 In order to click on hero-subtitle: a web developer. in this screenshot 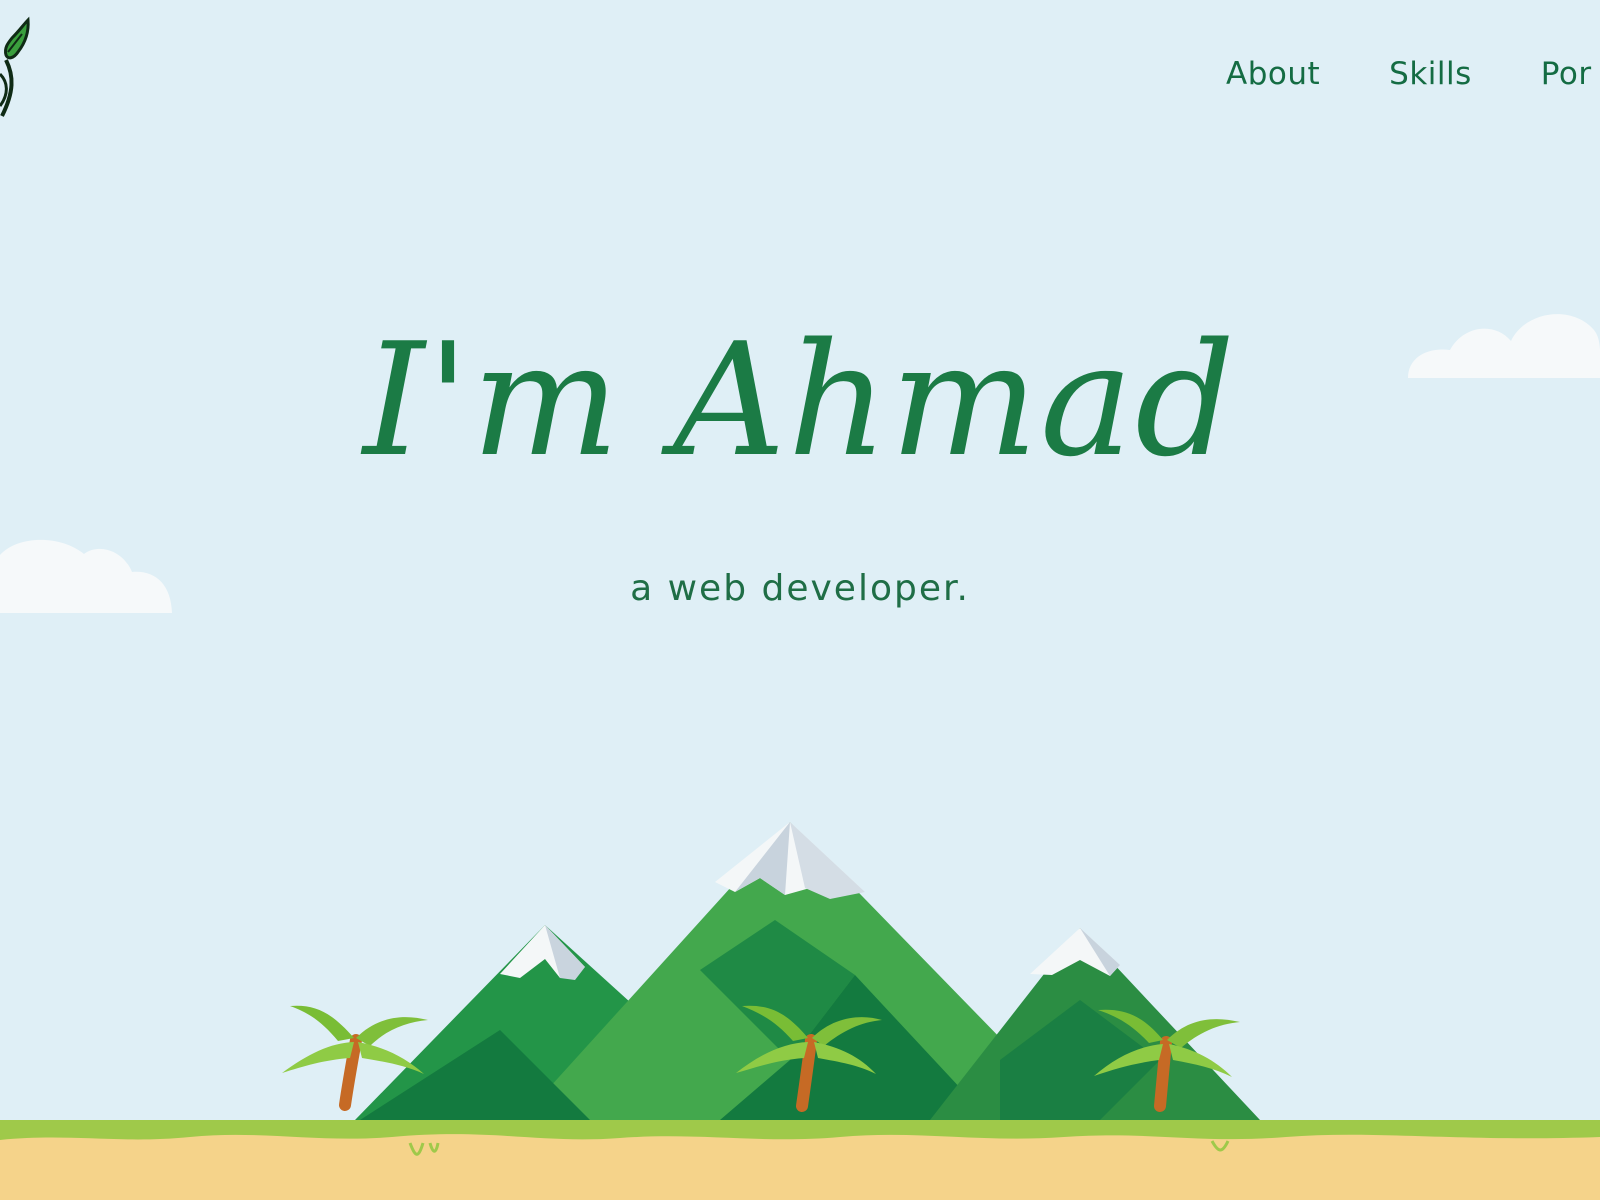, I will do `click(800, 588)`.